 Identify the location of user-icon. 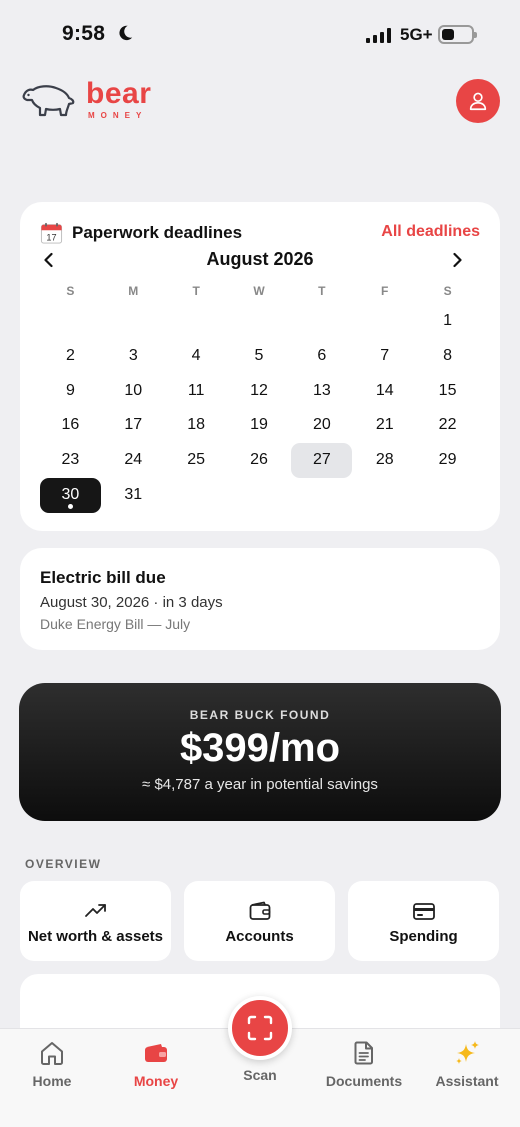
(478, 101).